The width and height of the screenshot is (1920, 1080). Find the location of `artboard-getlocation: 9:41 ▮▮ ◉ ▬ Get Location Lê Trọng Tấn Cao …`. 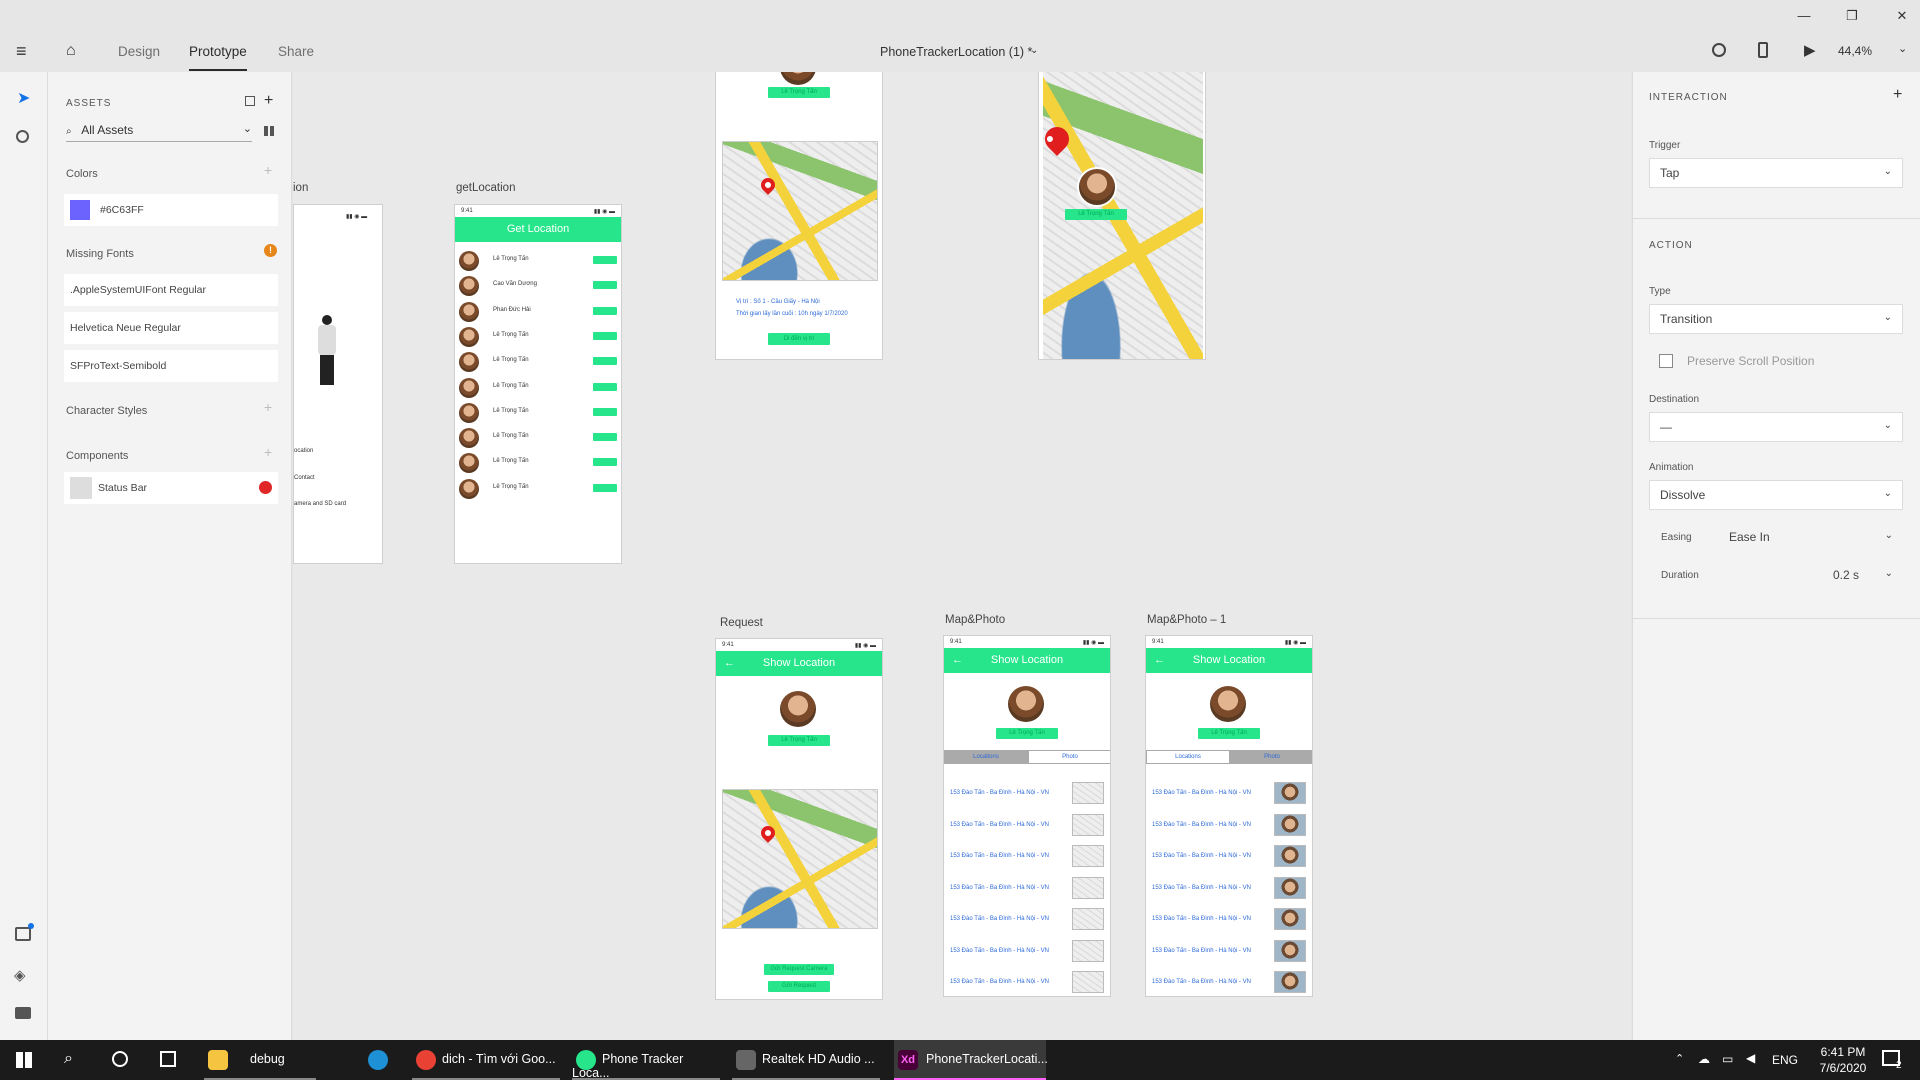

artboard-getlocation: 9:41 ▮▮ ◉ ▬ Get Location Lê Trọng Tấn Cao … is located at coordinates (538, 384).